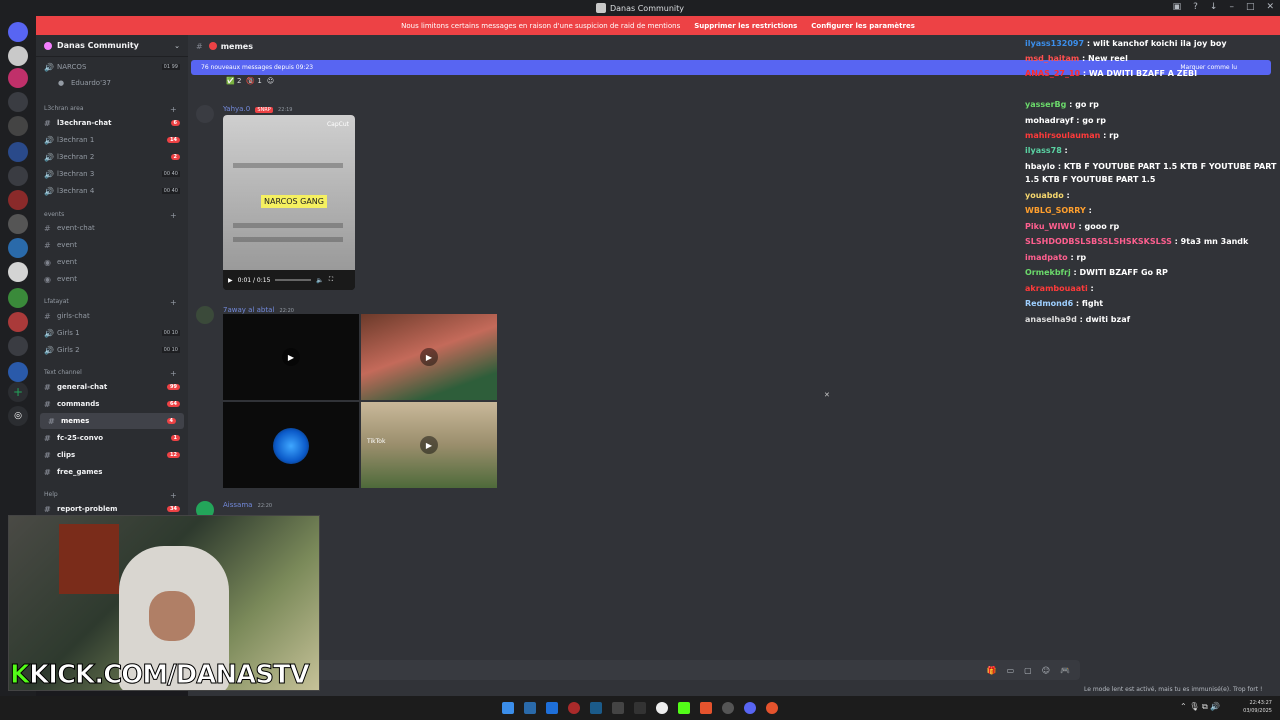  Describe the element at coordinates (863, 26) in the screenshot. I see `configure-settings-link: Configurer les paramètres` at that location.